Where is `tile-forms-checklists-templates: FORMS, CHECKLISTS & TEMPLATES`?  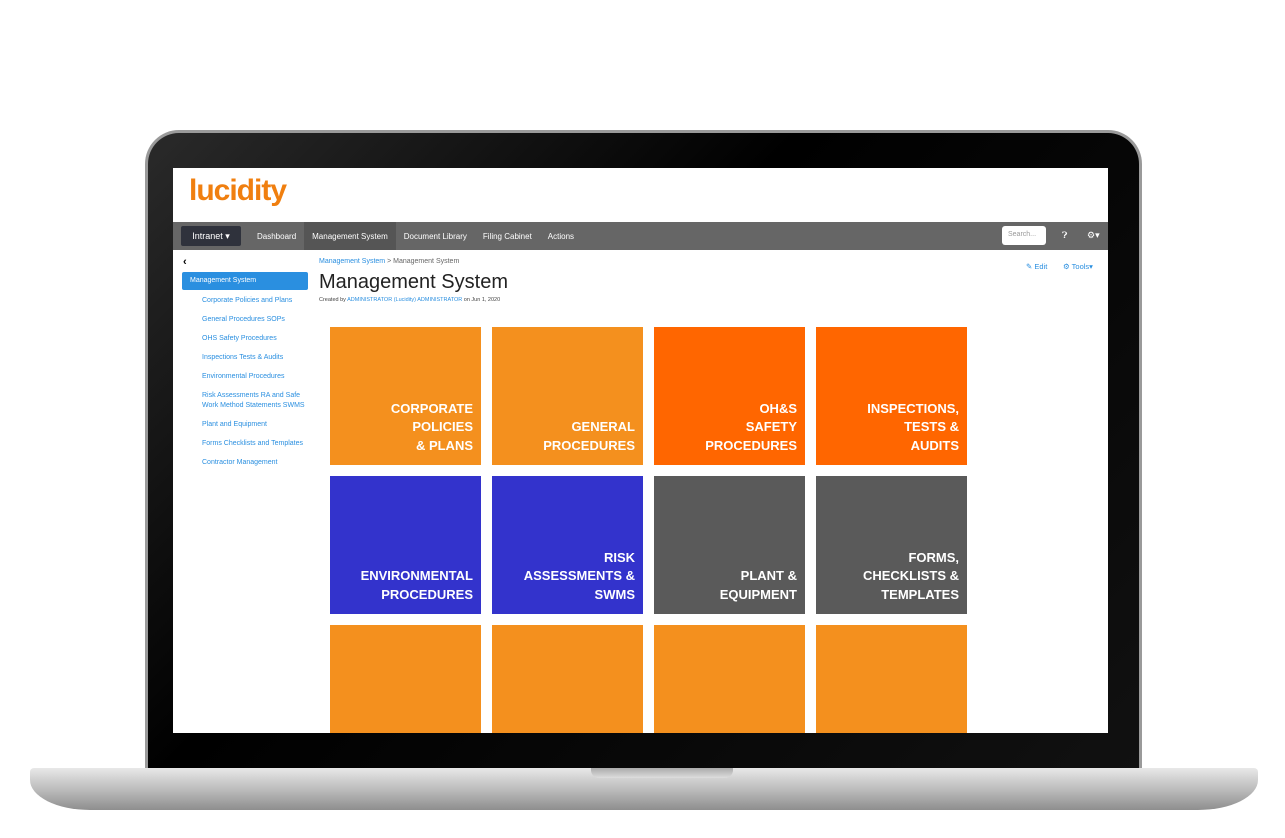
tile-forms-checklists-templates: FORMS, CHECKLISTS & TEMPLATES is located at coordinates (891, 545).